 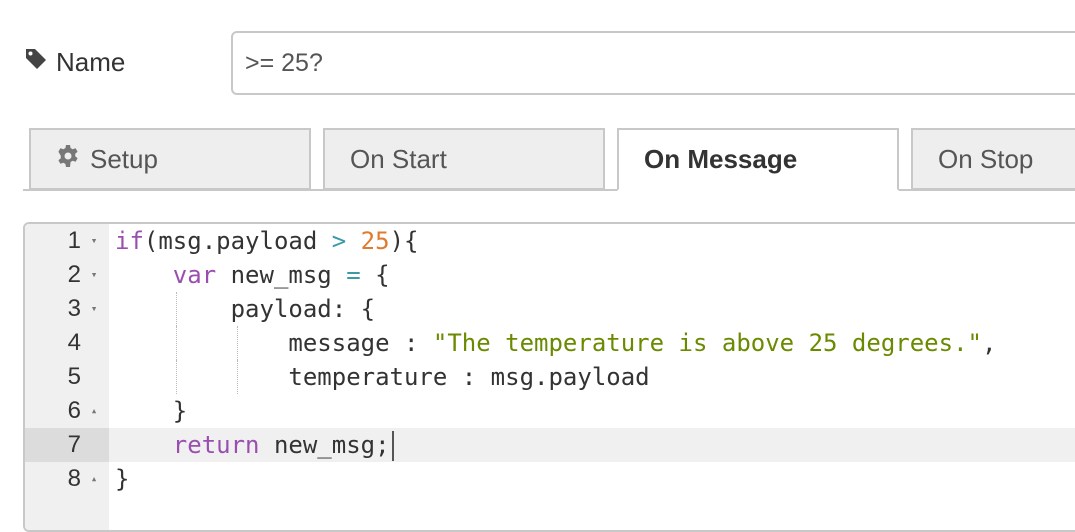 What do you see at coordinates (398, 158) in the screenshot?
I see `tab-on-start-label: On Start` at bounding box center [398, 158].